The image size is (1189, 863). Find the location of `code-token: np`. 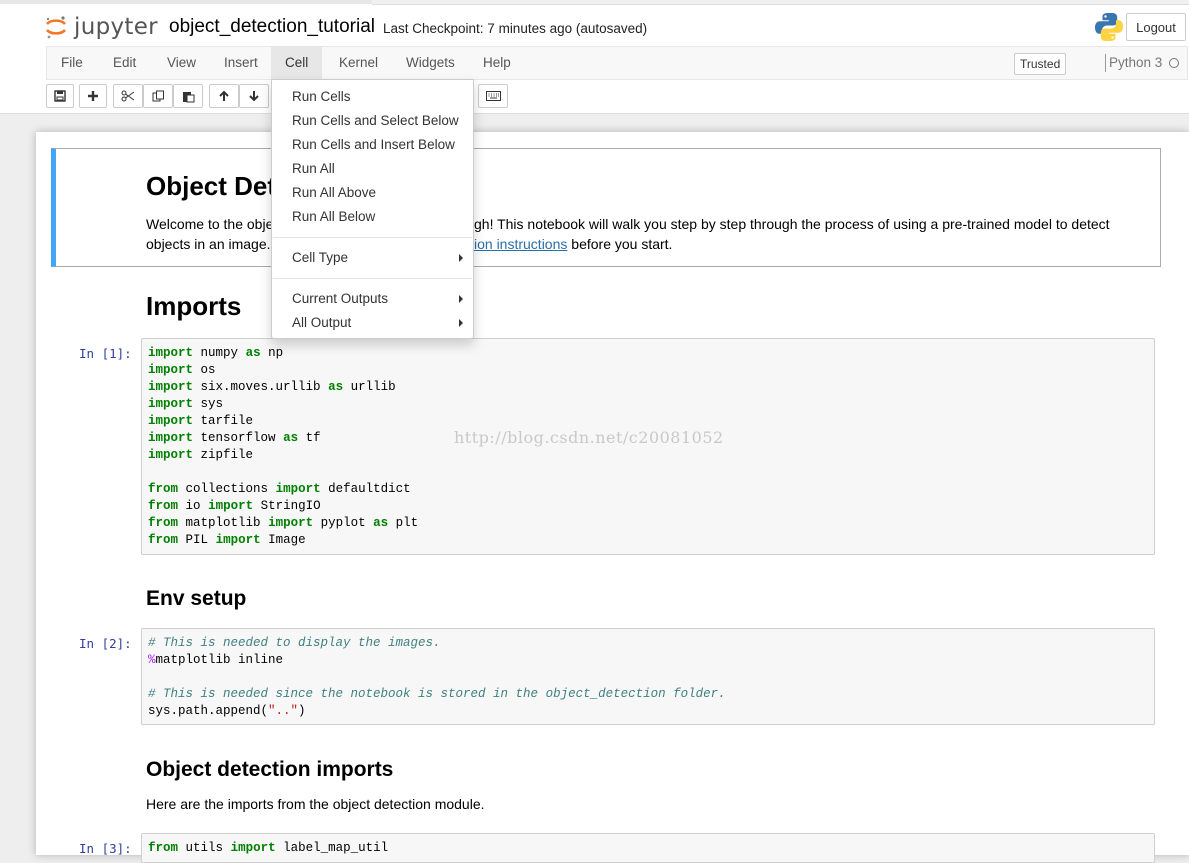

code-token: np is located at coordinates (276, 353).